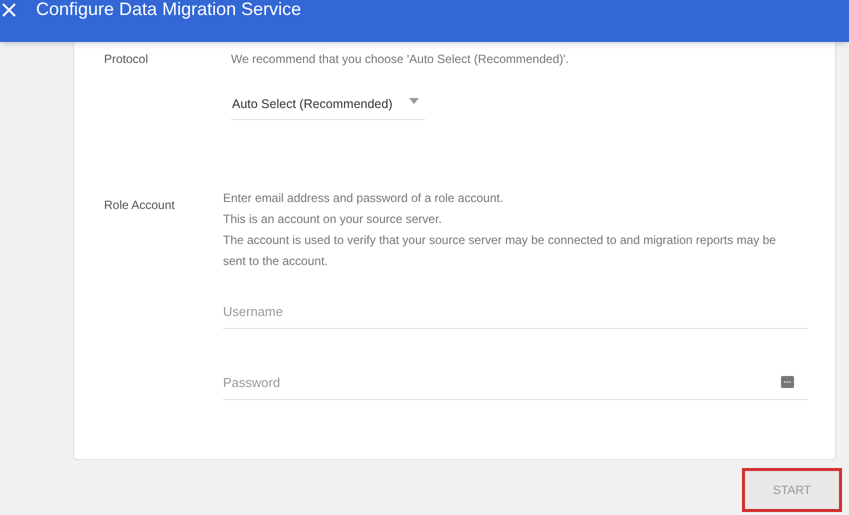 The image size is (849, 515). I want to click on window-title: Configure Data Migration Service, so click(169, 9).